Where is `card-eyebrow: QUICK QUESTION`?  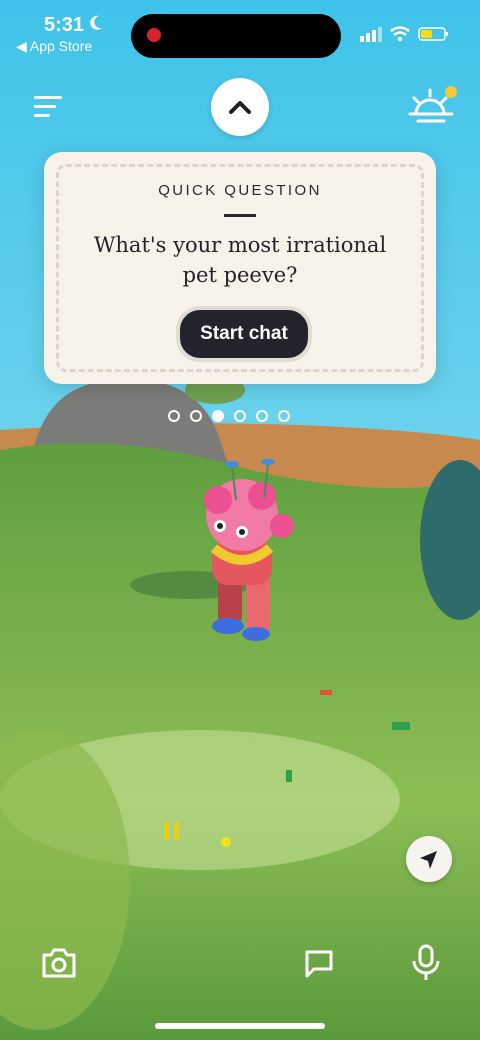 card-eyebrow: QUICK QUESTION is located at coordinates (240, 190).